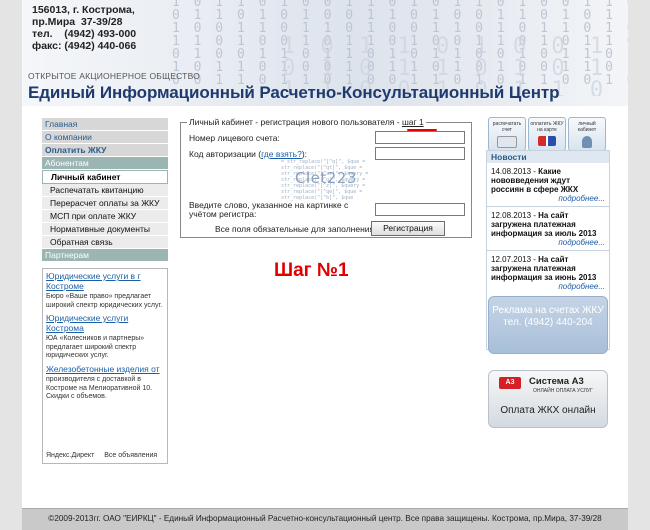  What do you see at coordinates (105, 203) in the screenshot?
I see `nav-item-recalc: Перерасчет оплаты за ЖКУ` at bounding box center [105, 203].